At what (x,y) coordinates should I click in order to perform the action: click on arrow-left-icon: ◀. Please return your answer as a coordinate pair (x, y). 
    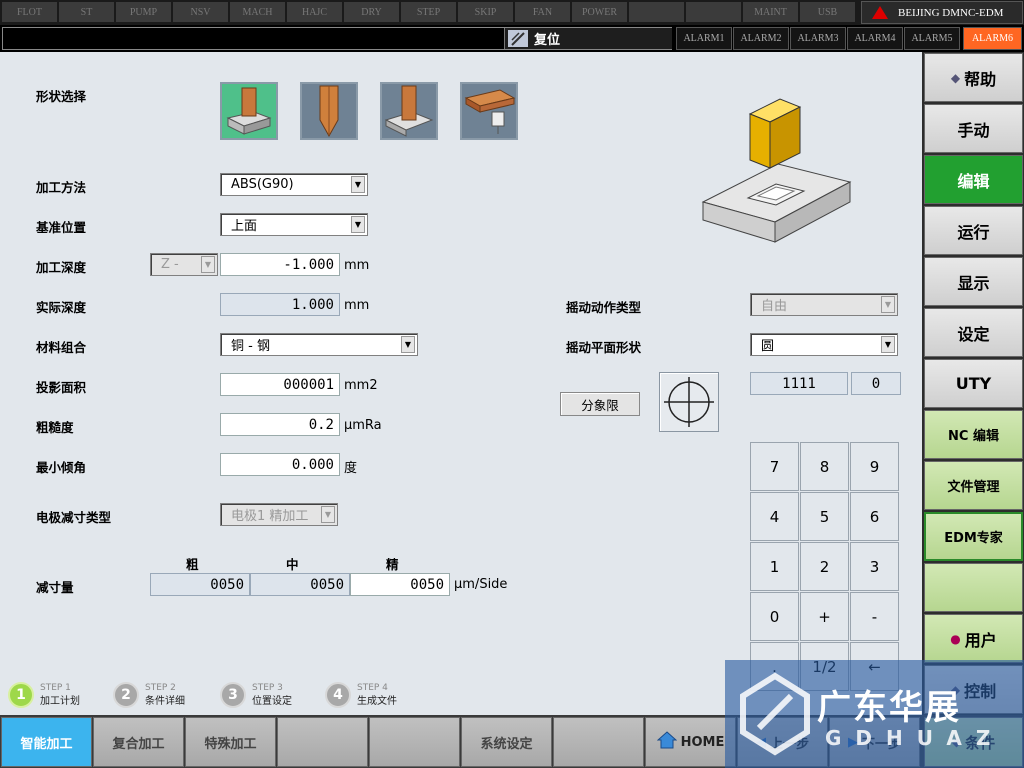
    Looking at the image, I should click on (760, 742).